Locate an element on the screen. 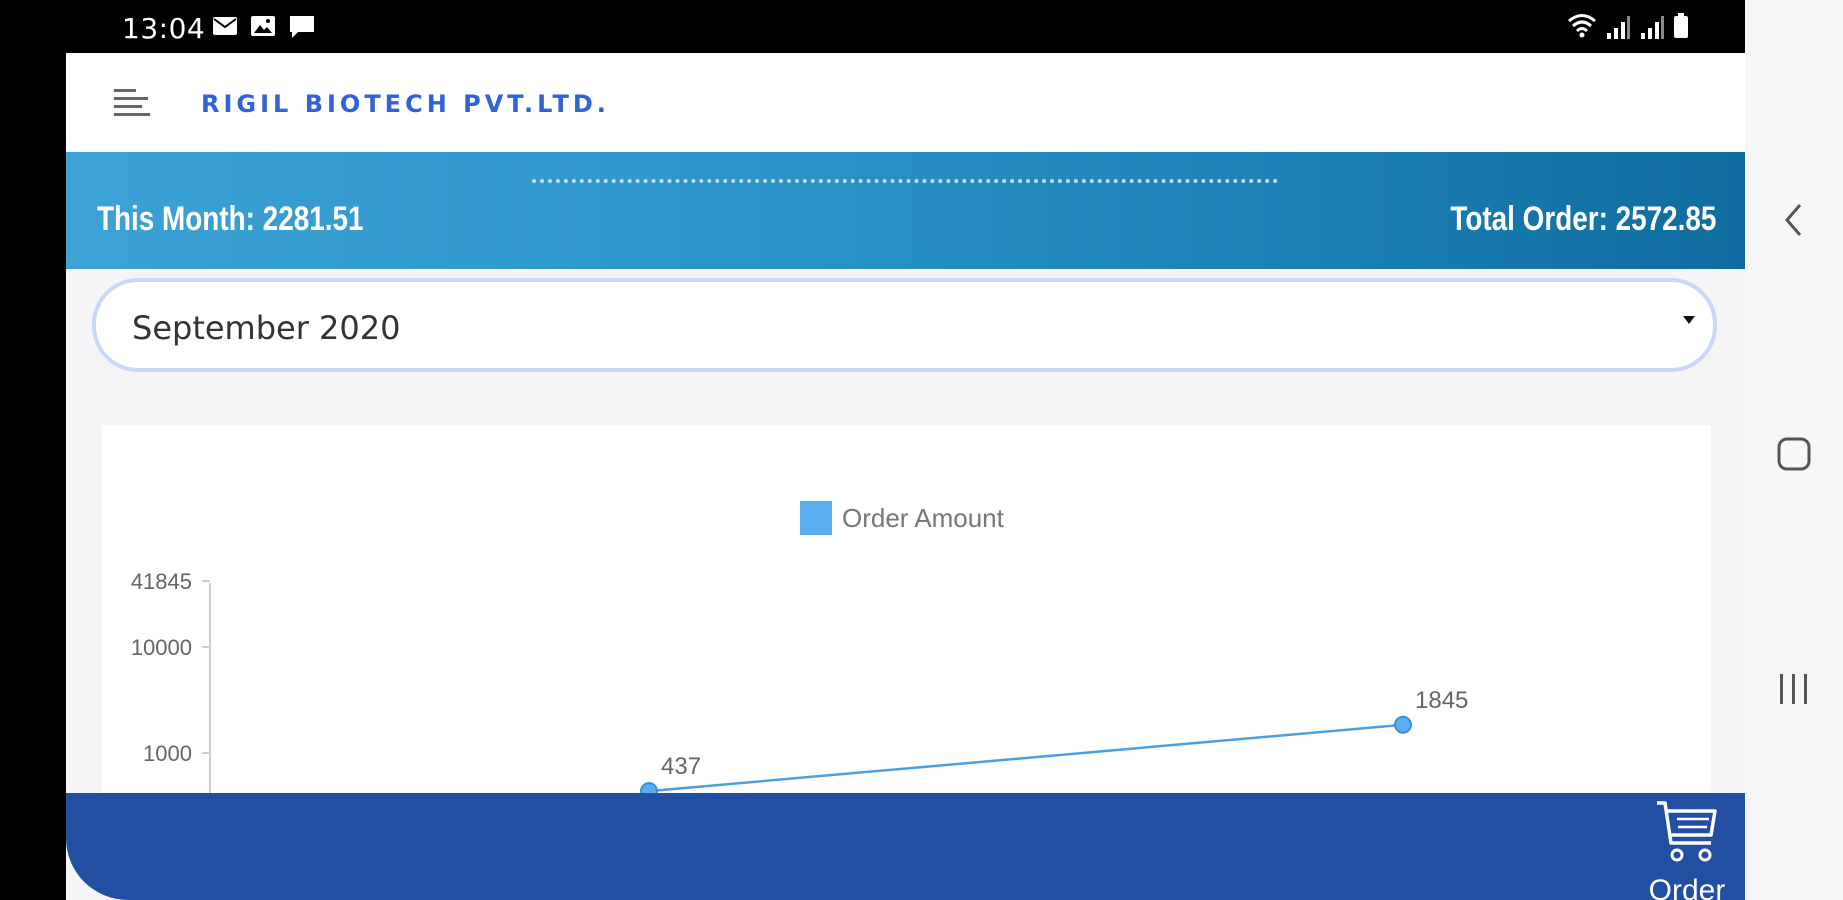  order-button: Order is located at coordinates (1687, 849).